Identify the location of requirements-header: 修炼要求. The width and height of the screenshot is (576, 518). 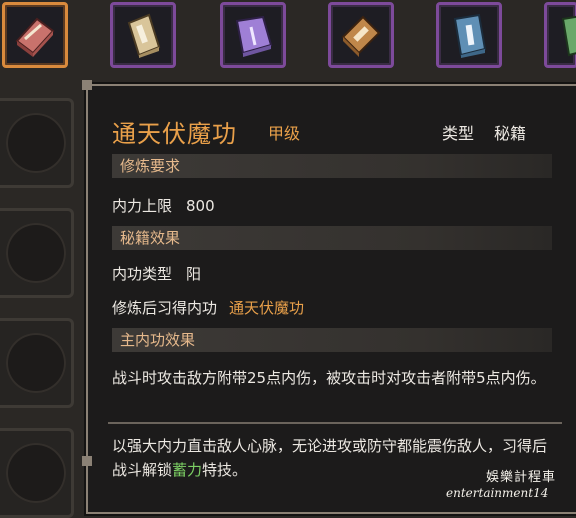
(332, 166).